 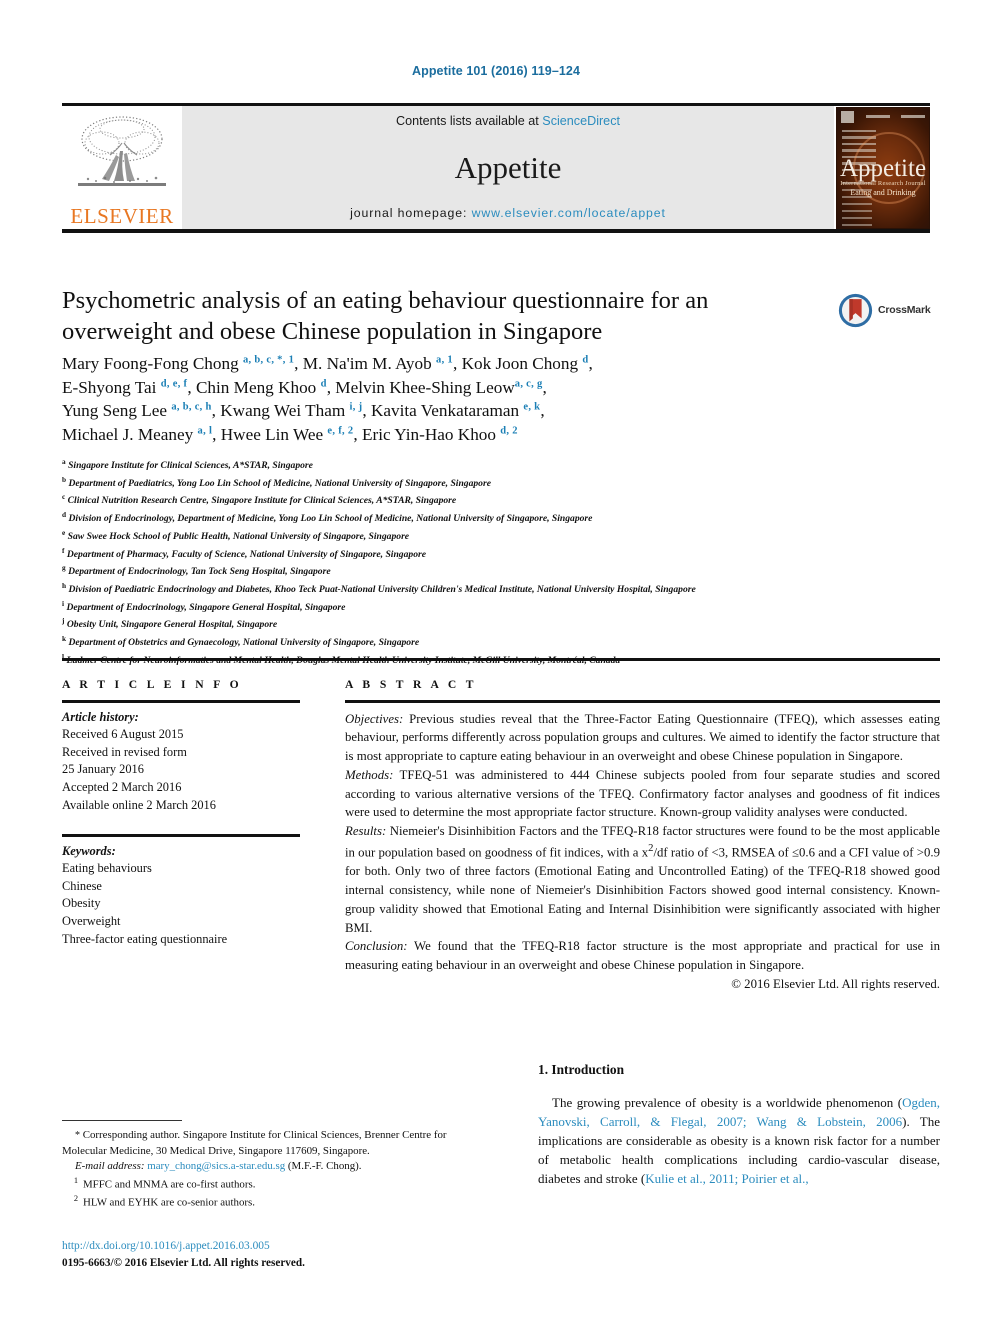 What do you see at coordinates (425, 387) in the screenshot?
I see `author-name: Melvin Khee-Shing Leow` at bounding box center [425, 387].